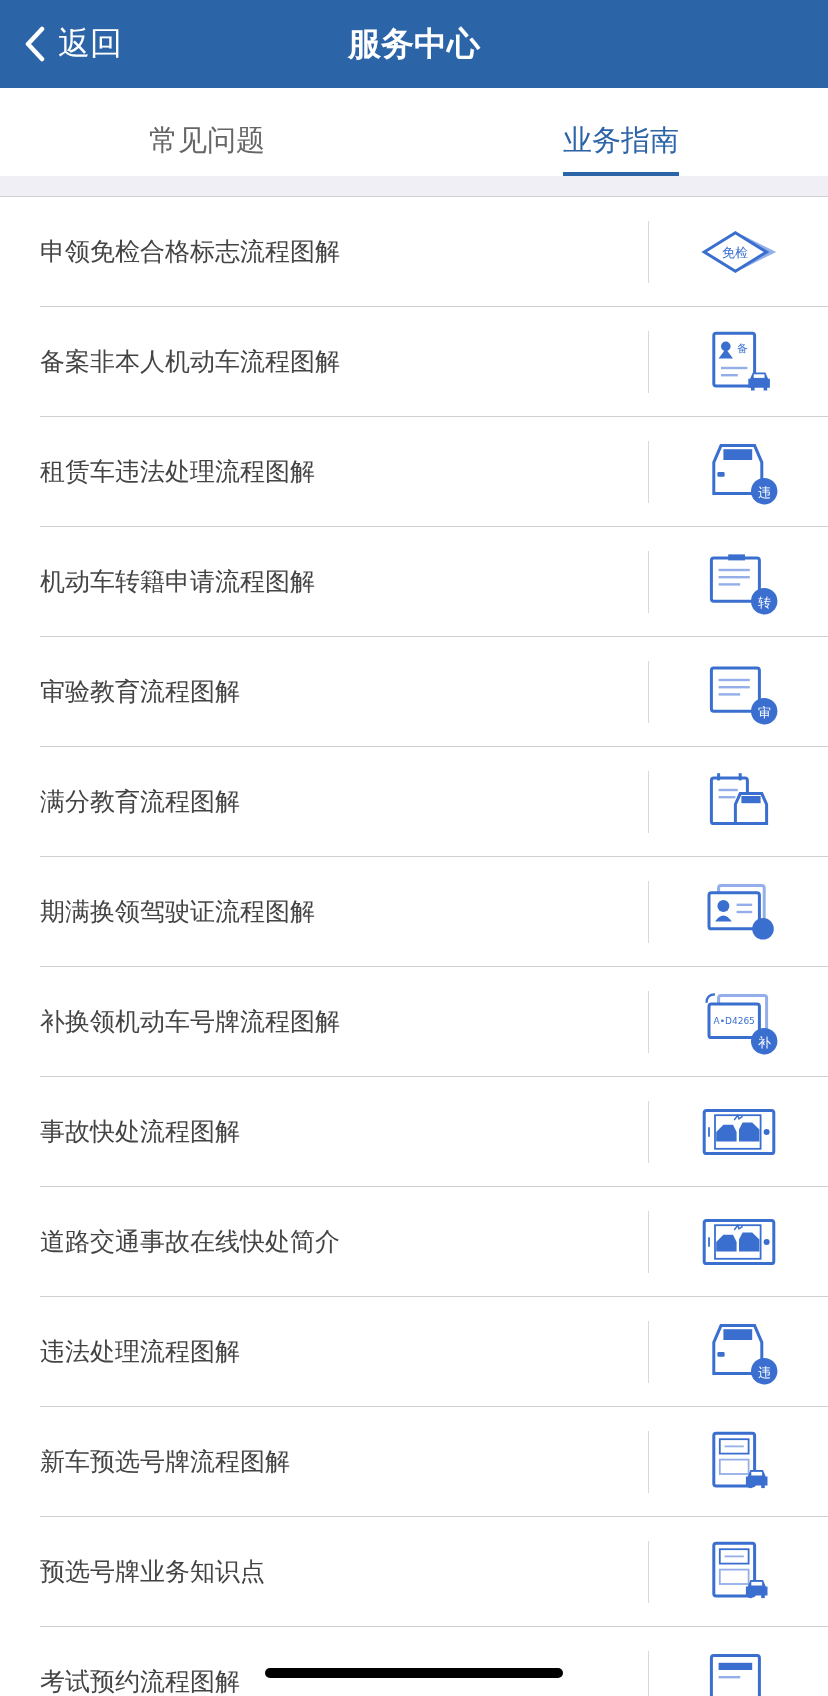  Describe the element at coordinates (140, 802) in the screenshot. I see `item-label: 满分教育流程图解` at that location.